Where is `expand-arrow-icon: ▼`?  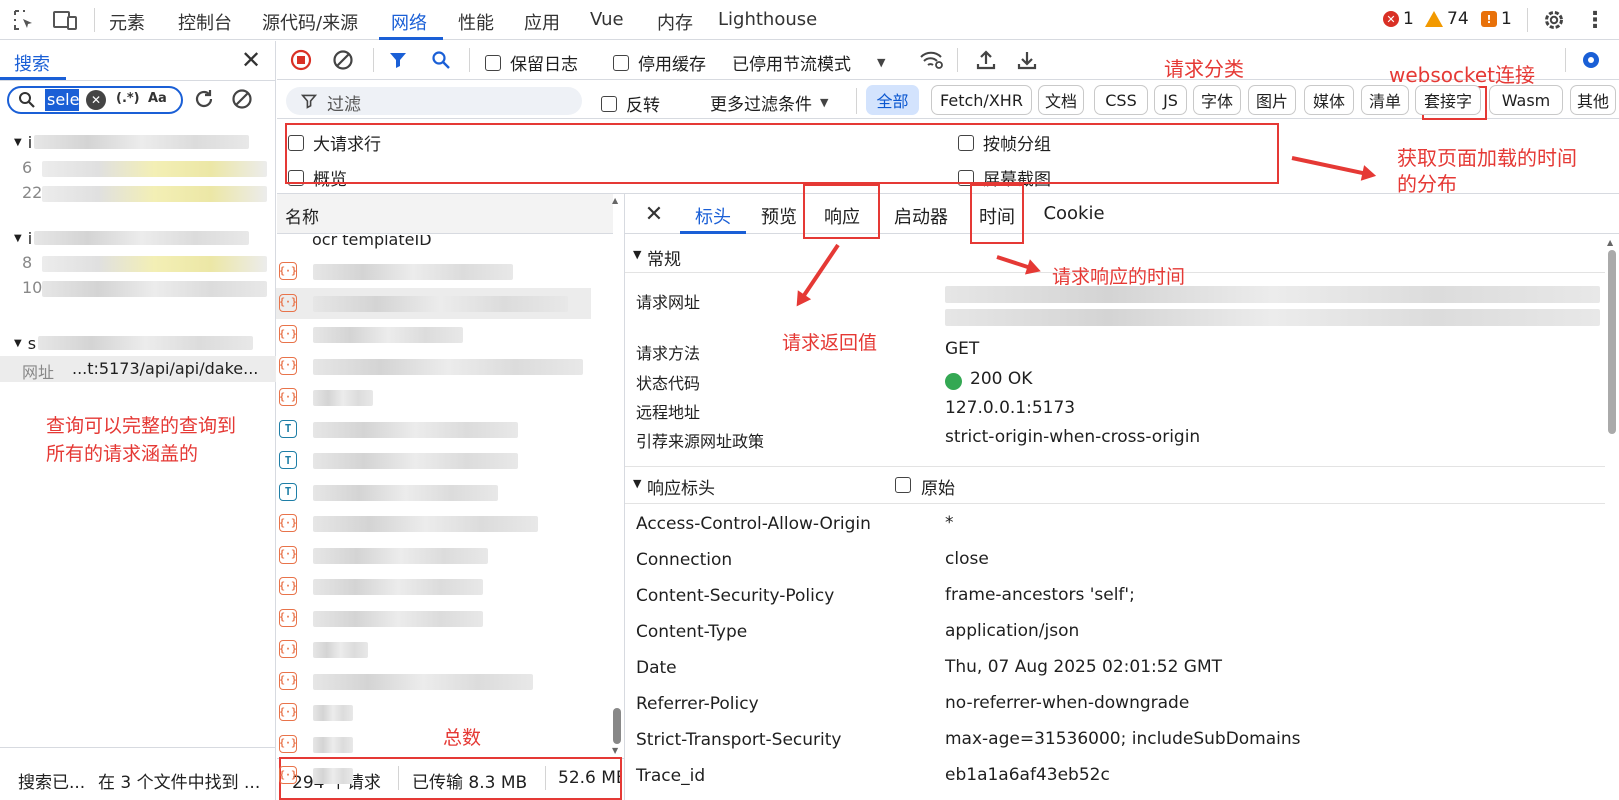
expand-arrow-icon: ▼ is located at coordinates (18, 142).